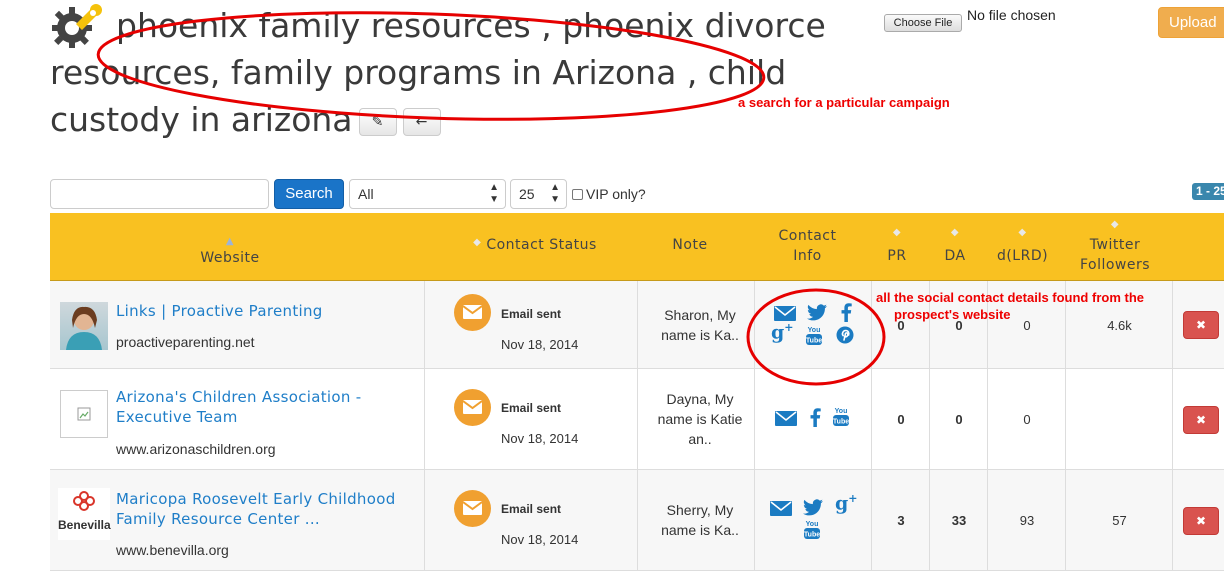 The height and width of the screenshot is (580, 1224). I want to click on select-arrows-icon: ▲ ▼, so click(555, 193).